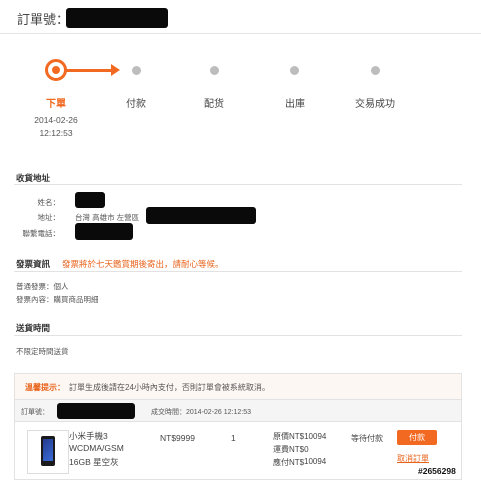 Image resolution: width=481 pixels, height=480 pixels. I want to click on redacted-name, so click(90, 200).